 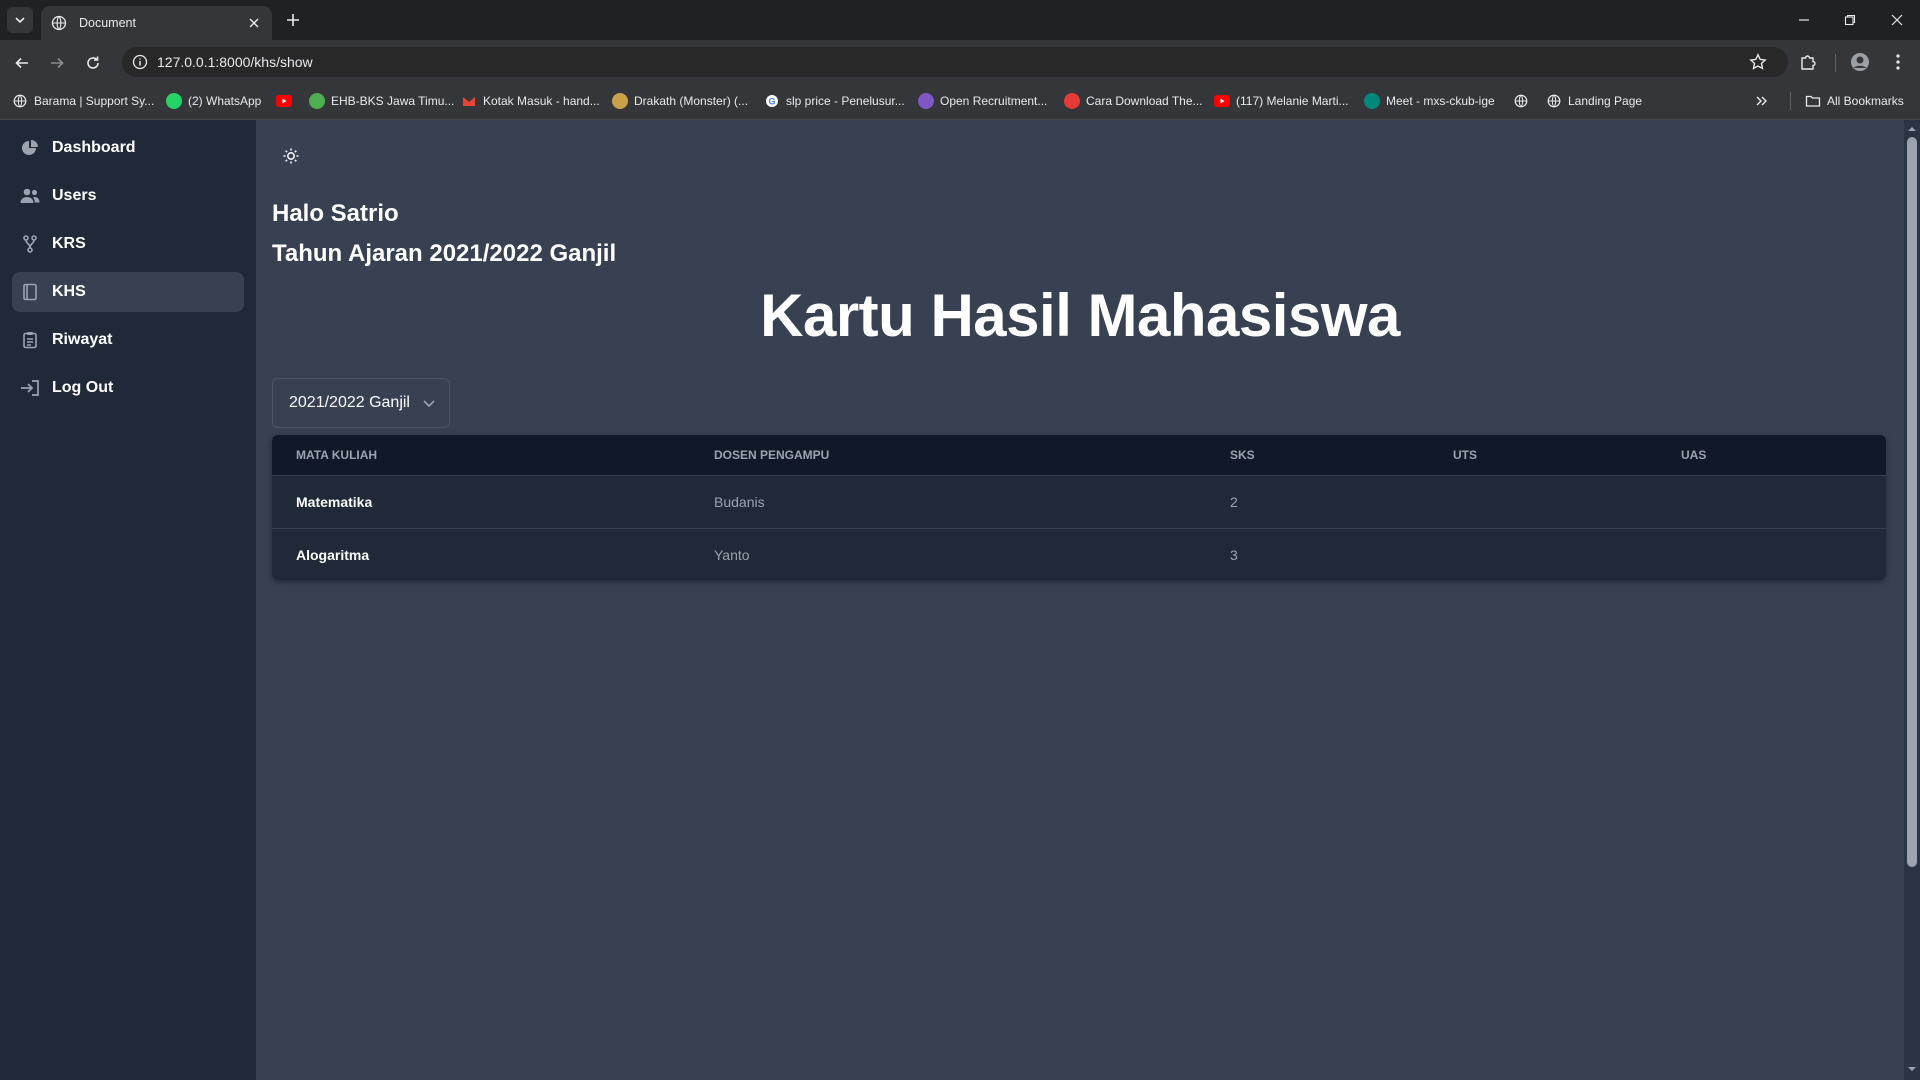 What do you see at coordinates (128, 244) in the screenshot?
I see `sidebar-item-krs: KRS` at bounding box center [128, 244].